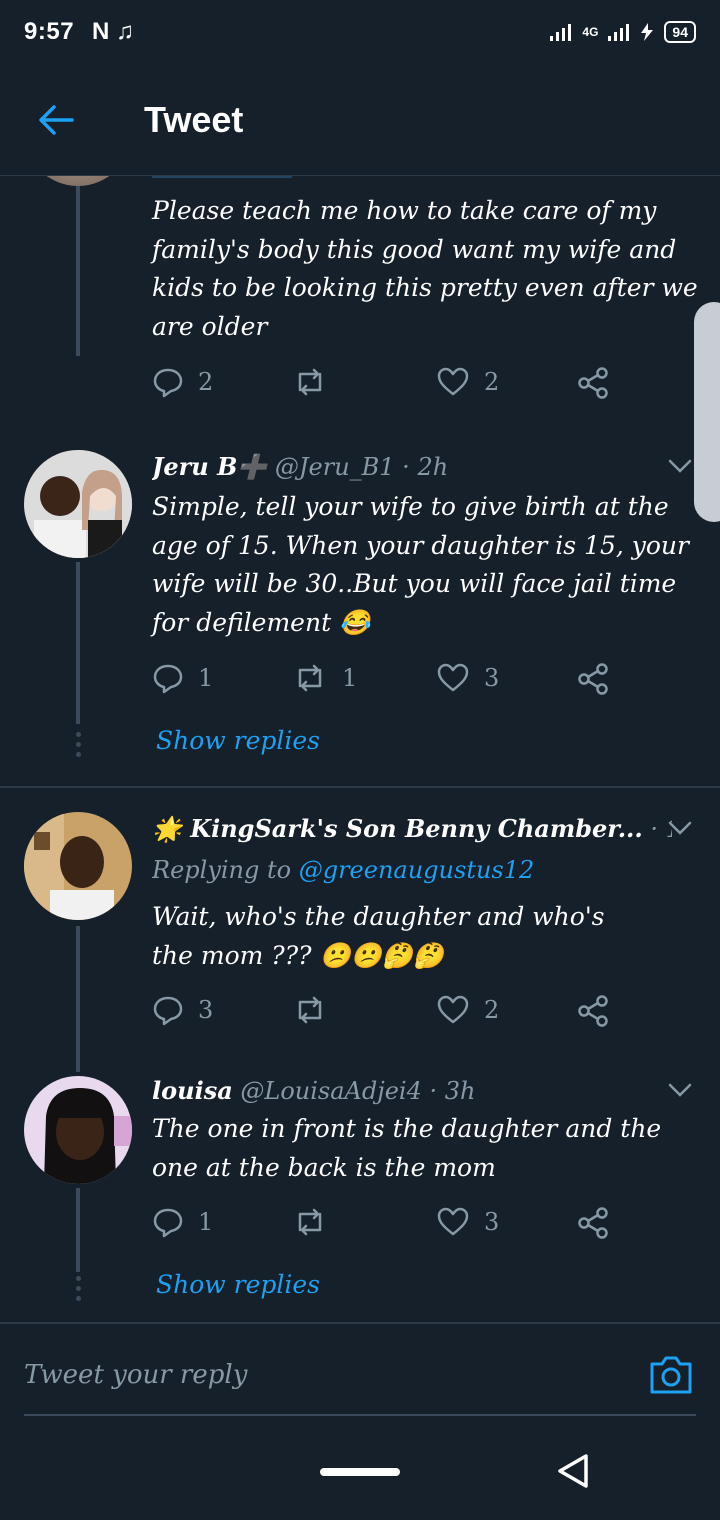  I want to click on app-bar: Tweet, so click(360, 120).